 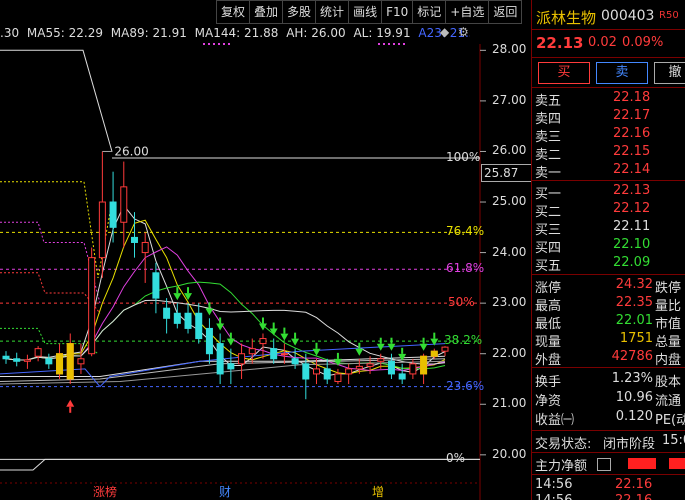 What do you see at coordinates (668, 401) in the screenshot?
I see `stat-label-2: 流通` at bounding box center [668, 401].